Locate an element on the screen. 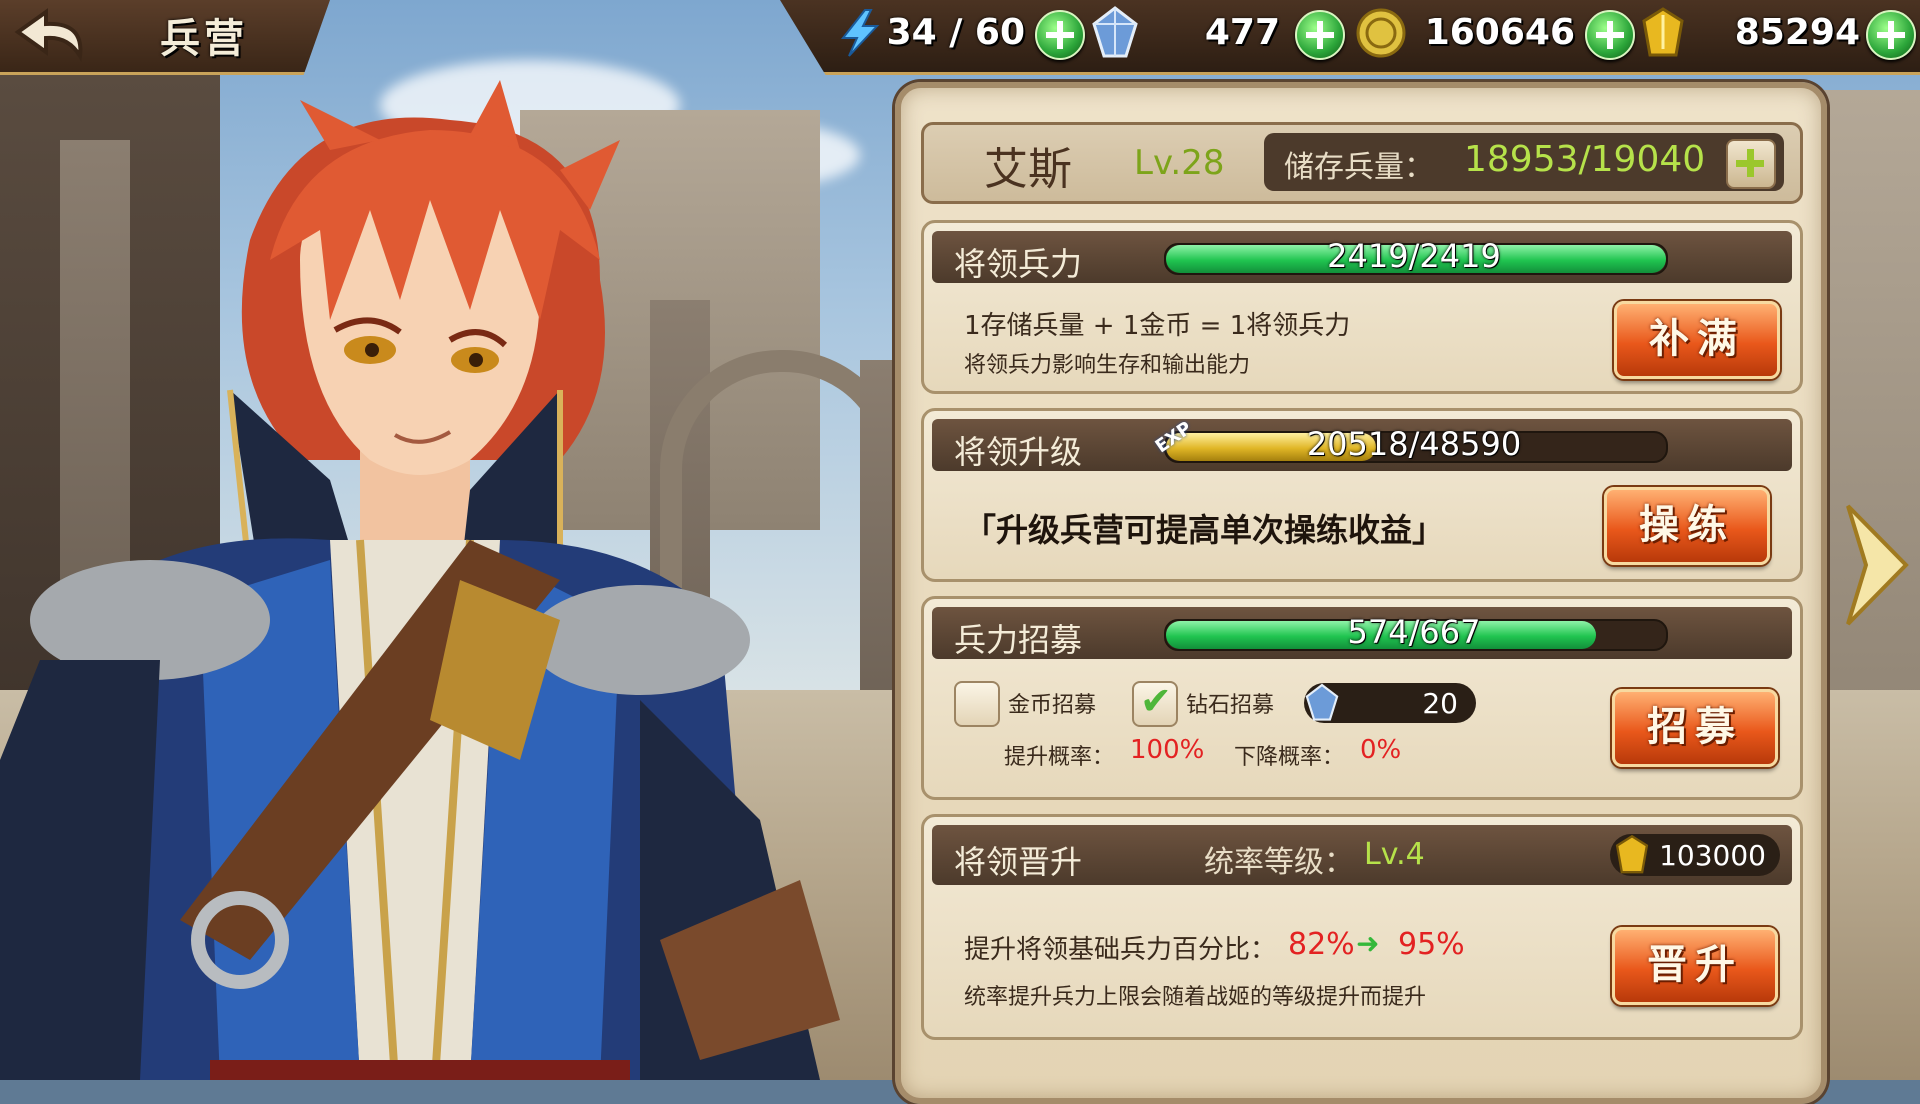 This screenshot has width=1920, height=1104. add-gold-button is located at coordinates (1891, 35).